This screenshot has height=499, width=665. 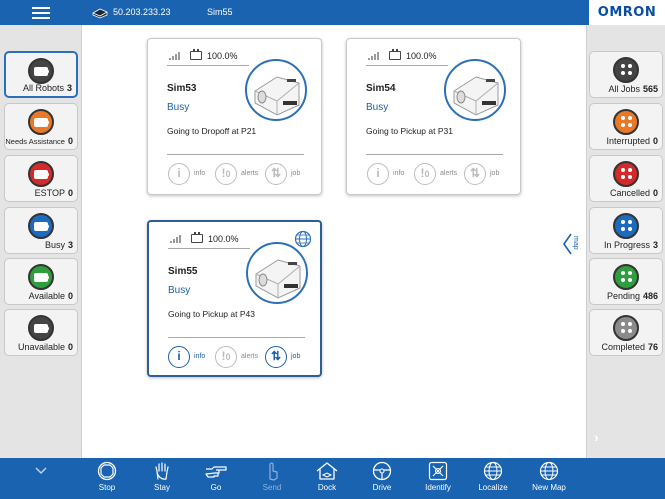 I want to click on logo-text: OMRON, so click(x=627, y=12).